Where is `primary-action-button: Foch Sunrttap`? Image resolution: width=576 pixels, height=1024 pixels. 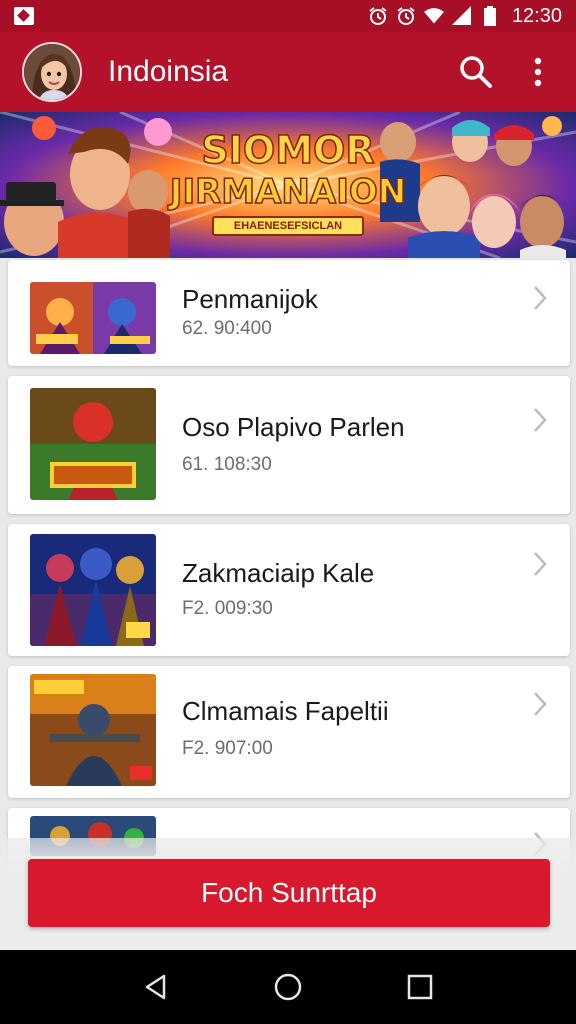 primary-action-button: Foch Sunrttap is located at coordinates (289, 893).